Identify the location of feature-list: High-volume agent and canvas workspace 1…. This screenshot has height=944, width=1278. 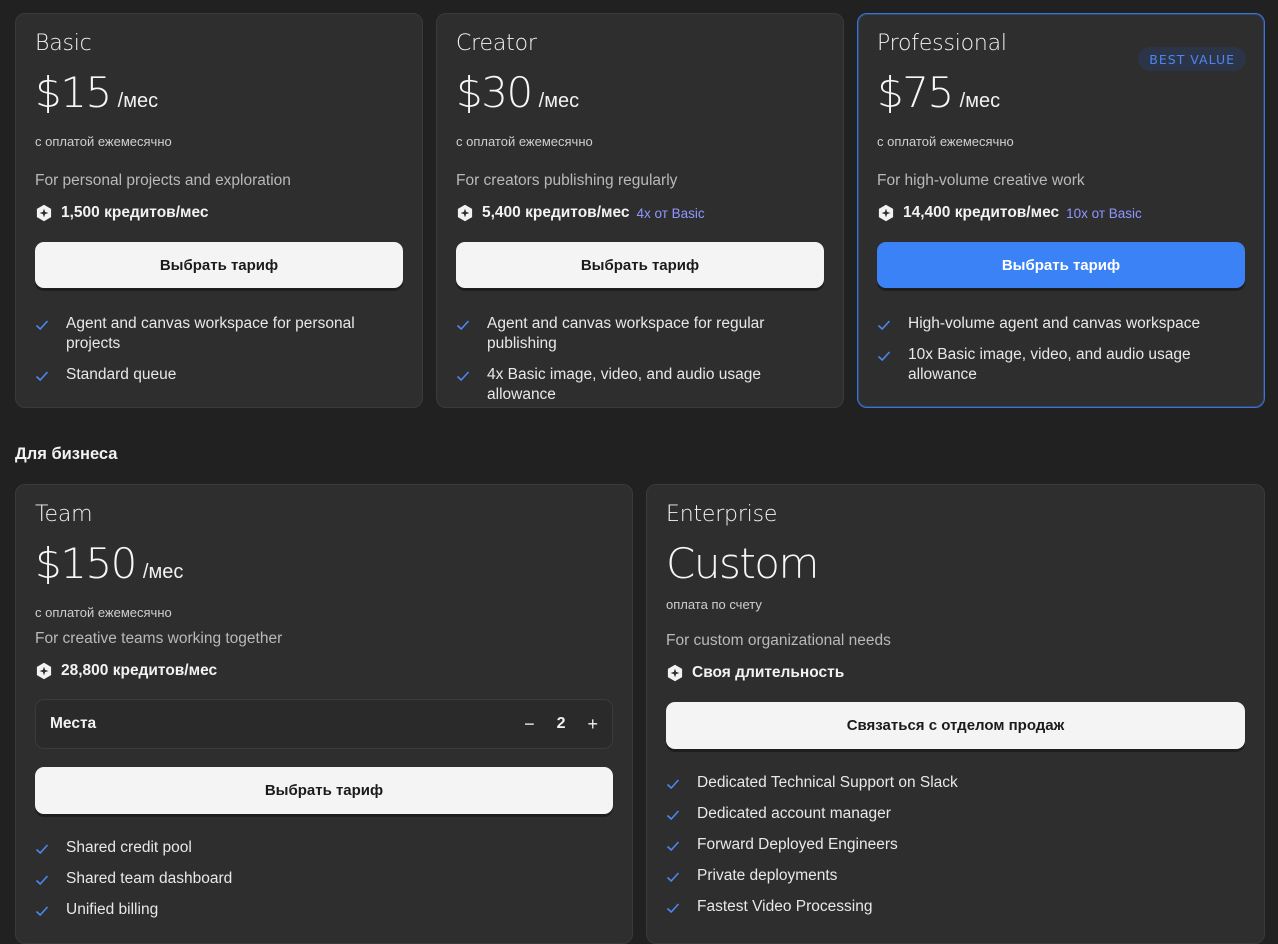
(1061, 355).